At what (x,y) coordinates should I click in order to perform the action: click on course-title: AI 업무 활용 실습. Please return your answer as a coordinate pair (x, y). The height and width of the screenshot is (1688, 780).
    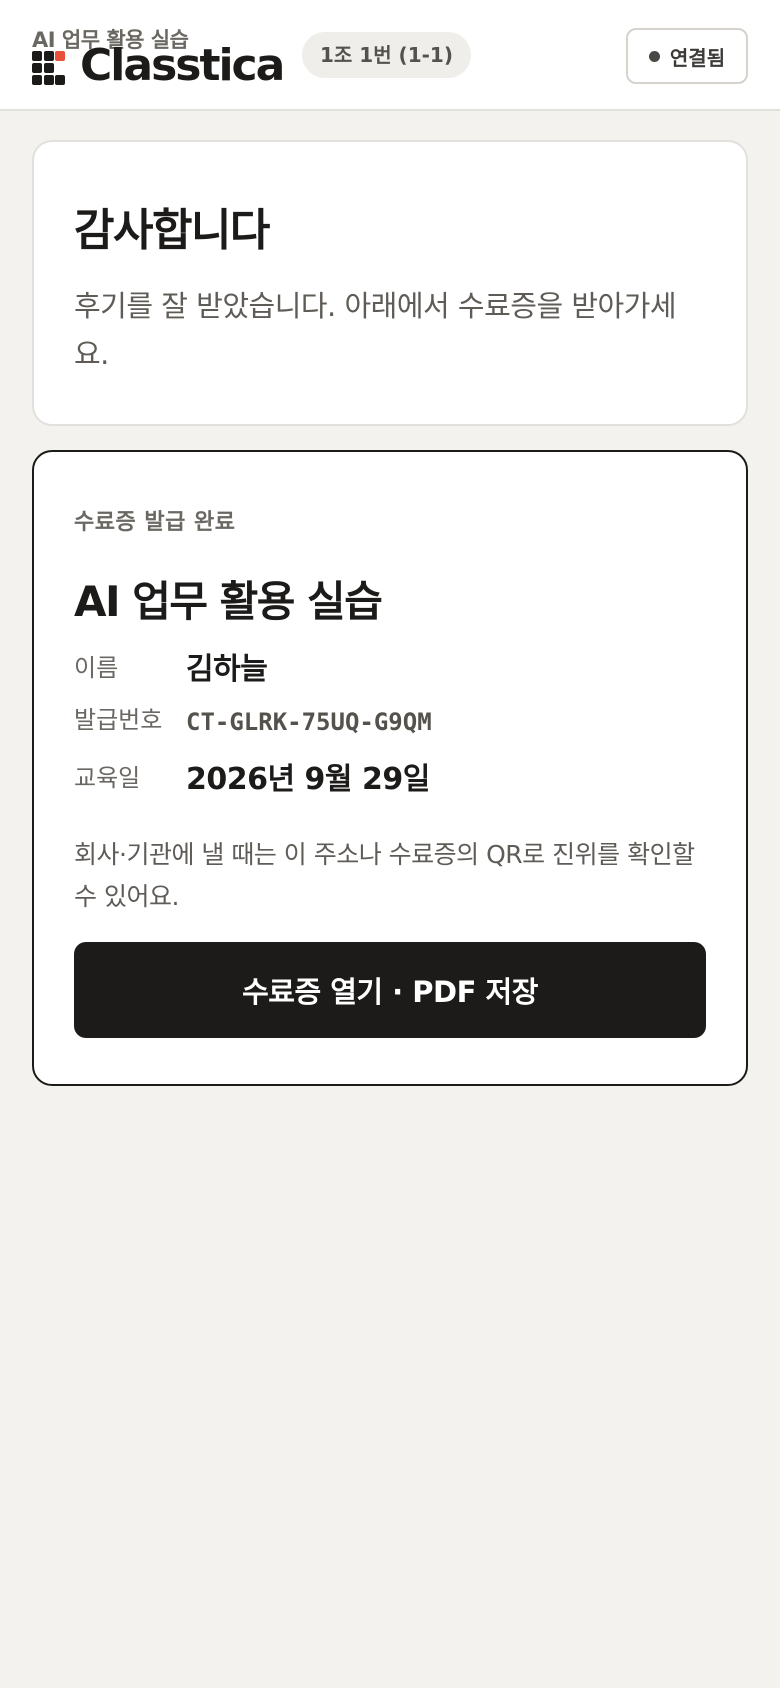
    Looking at the image, I should click on (228, 601).